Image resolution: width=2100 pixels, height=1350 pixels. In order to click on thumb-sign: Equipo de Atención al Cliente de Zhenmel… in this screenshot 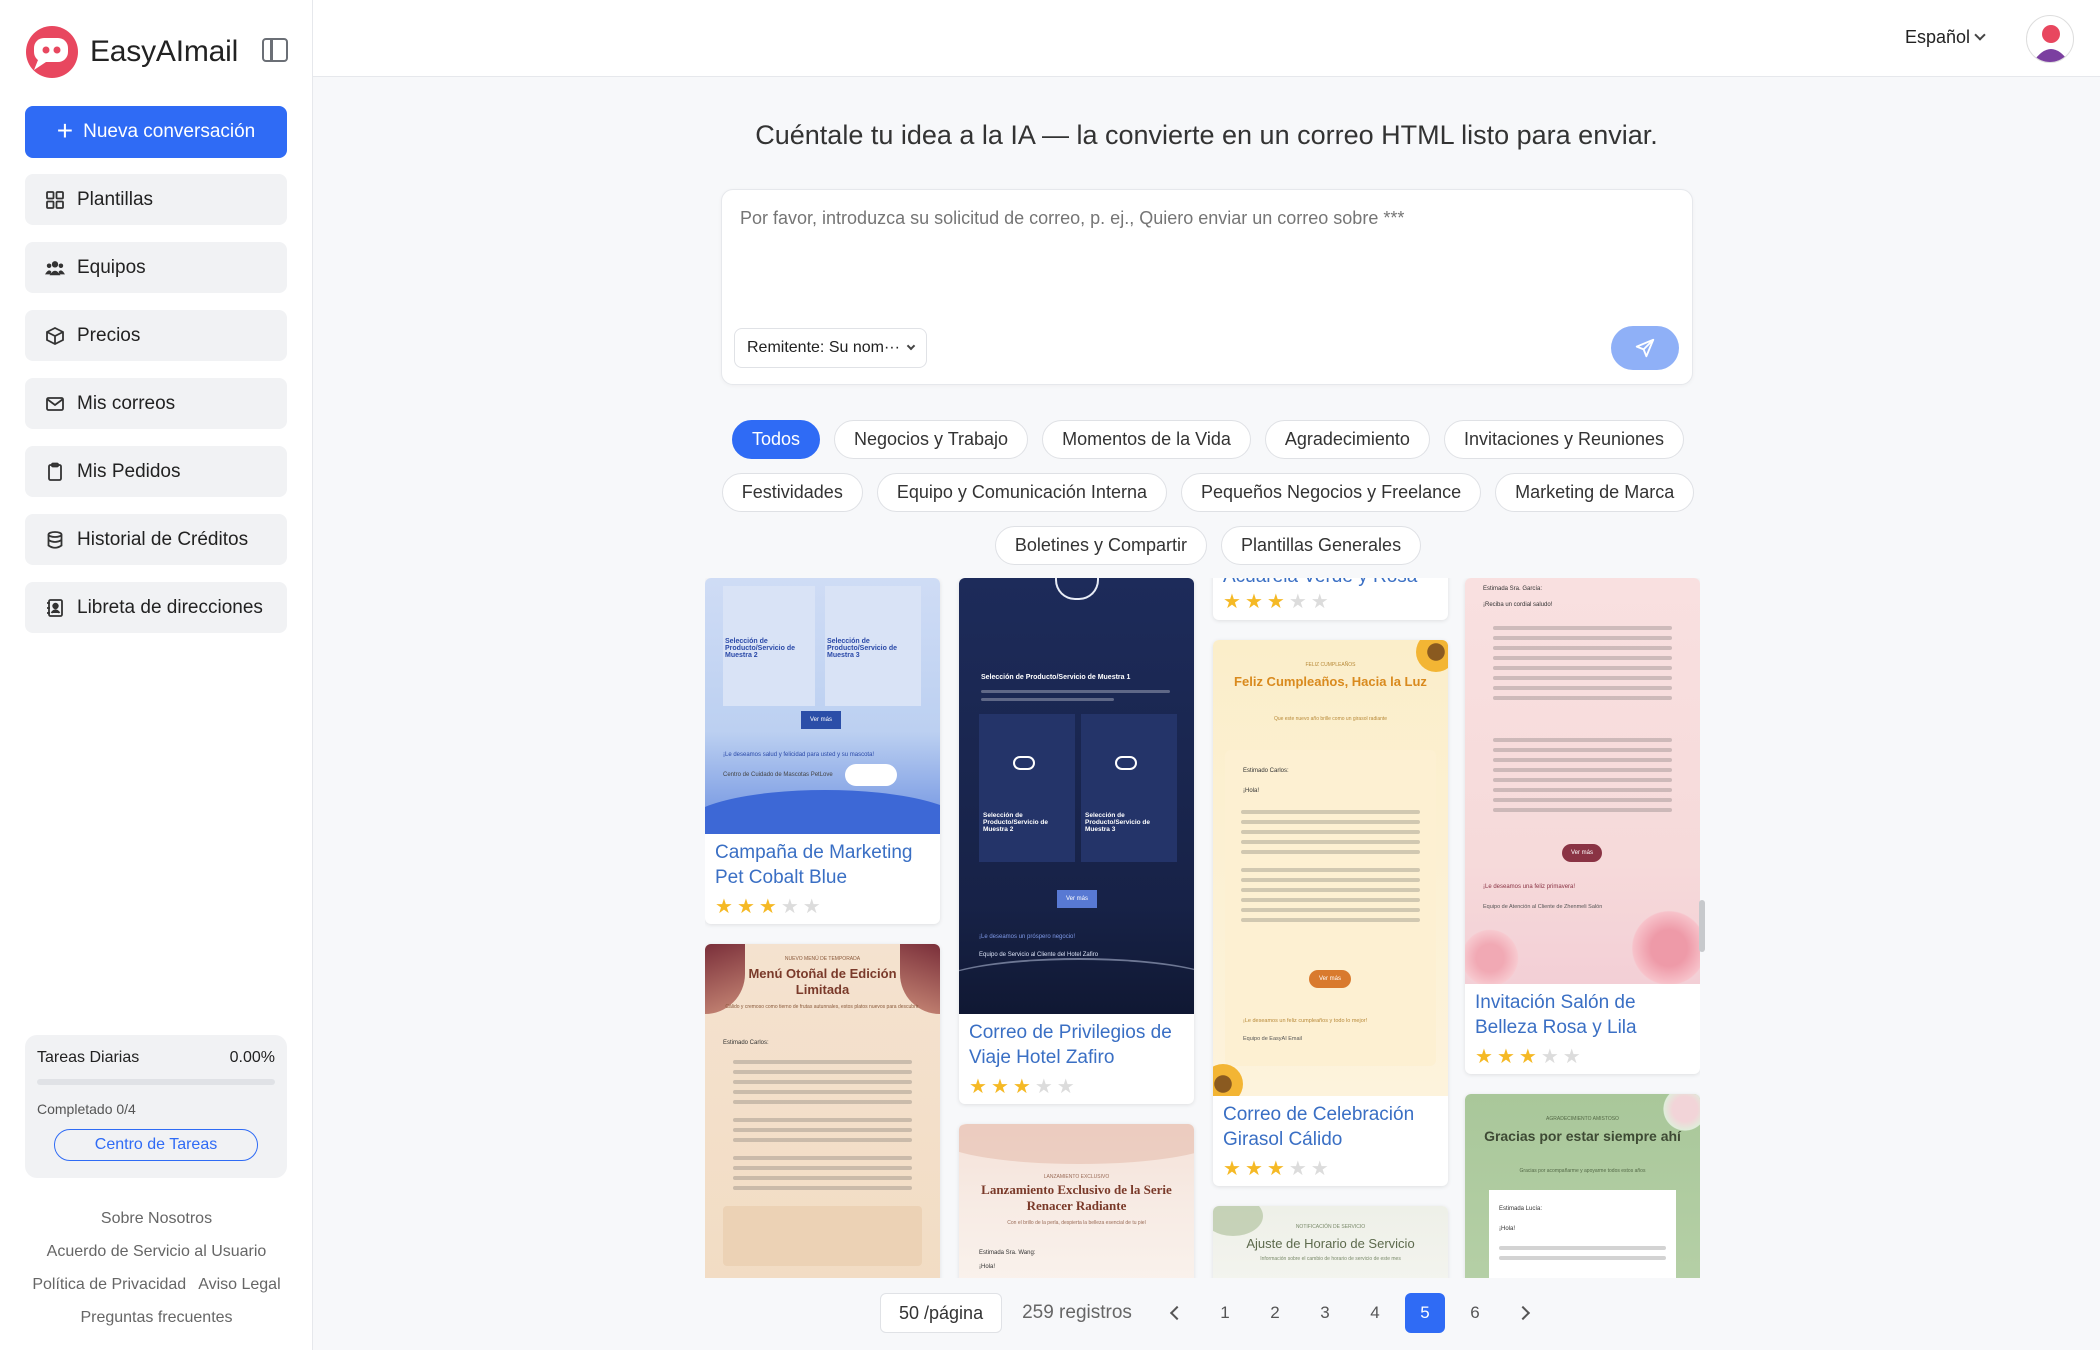, I will do `click(1543, 907)`.